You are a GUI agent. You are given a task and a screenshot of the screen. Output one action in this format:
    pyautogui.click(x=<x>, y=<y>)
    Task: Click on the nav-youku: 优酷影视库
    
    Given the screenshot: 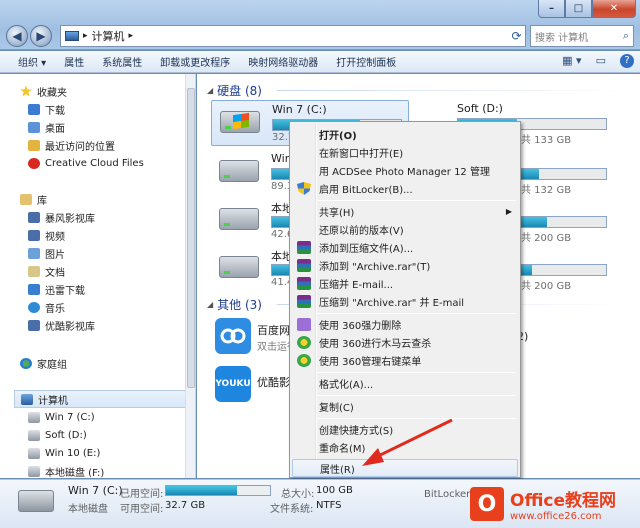 What is the action you would take?
    pyautogui.click(x=111, y=325)
    